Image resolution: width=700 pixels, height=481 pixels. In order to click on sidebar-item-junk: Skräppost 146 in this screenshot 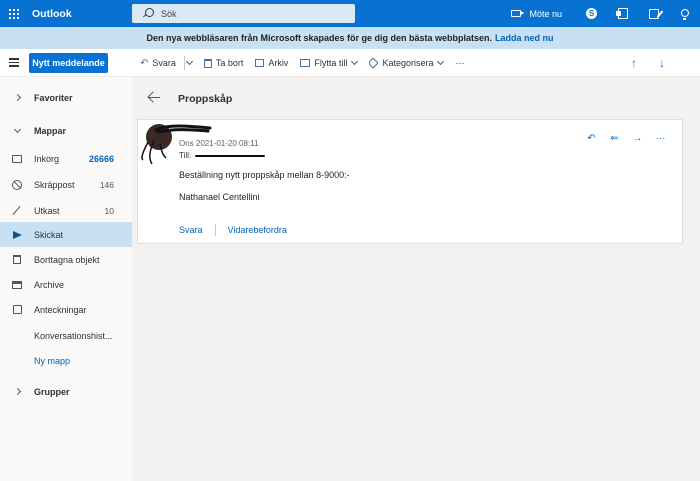, I will do `click(66, 184)`.